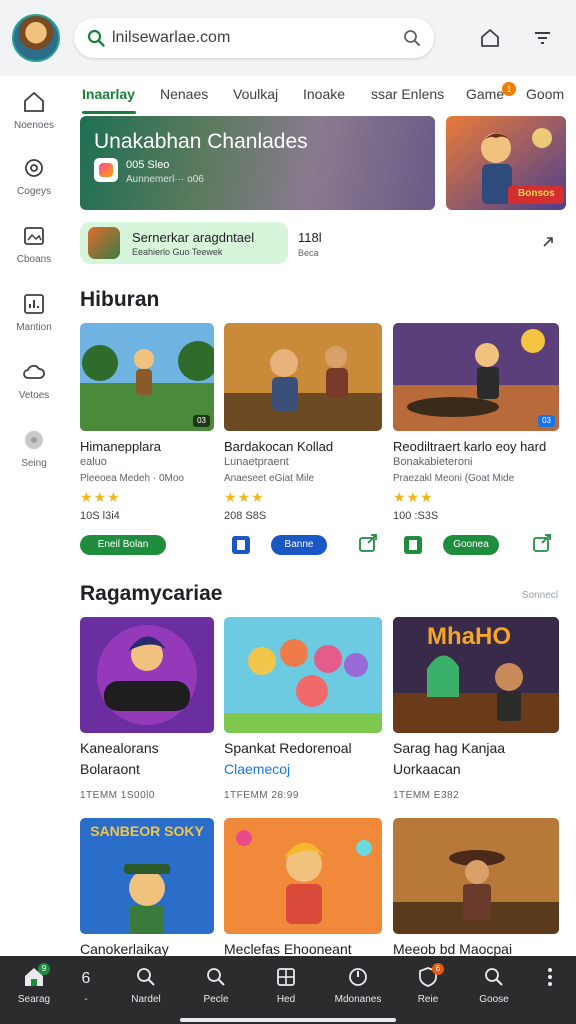  Describe the element at coordinates (452, 949) in the screenshot. I see `card-title: Meeob bd Maocpai` at that location.